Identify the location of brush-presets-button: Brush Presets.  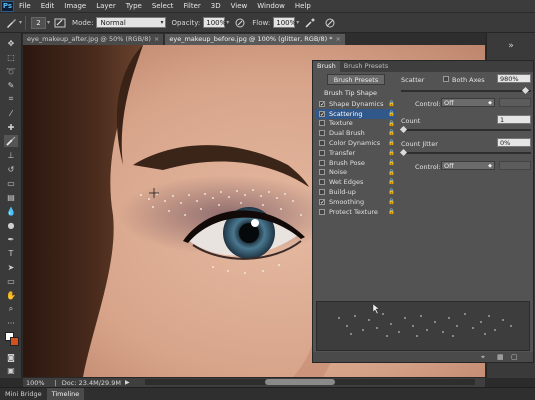
(356, 79).